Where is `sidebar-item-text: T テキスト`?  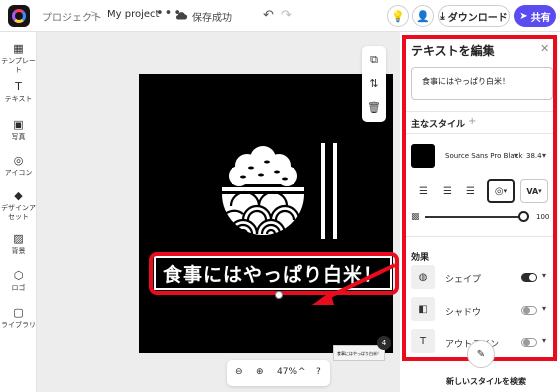 sidebar-item-text: T テキスト is located at coordinates (18, 92).